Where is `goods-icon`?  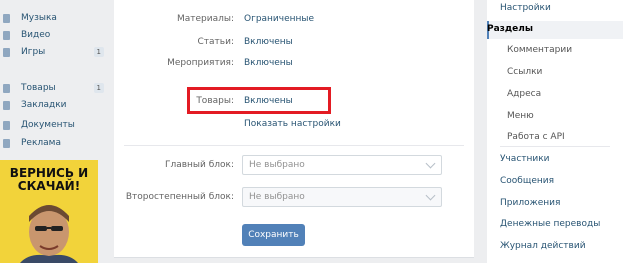 goods-icon is located at coordinates (6, 88).